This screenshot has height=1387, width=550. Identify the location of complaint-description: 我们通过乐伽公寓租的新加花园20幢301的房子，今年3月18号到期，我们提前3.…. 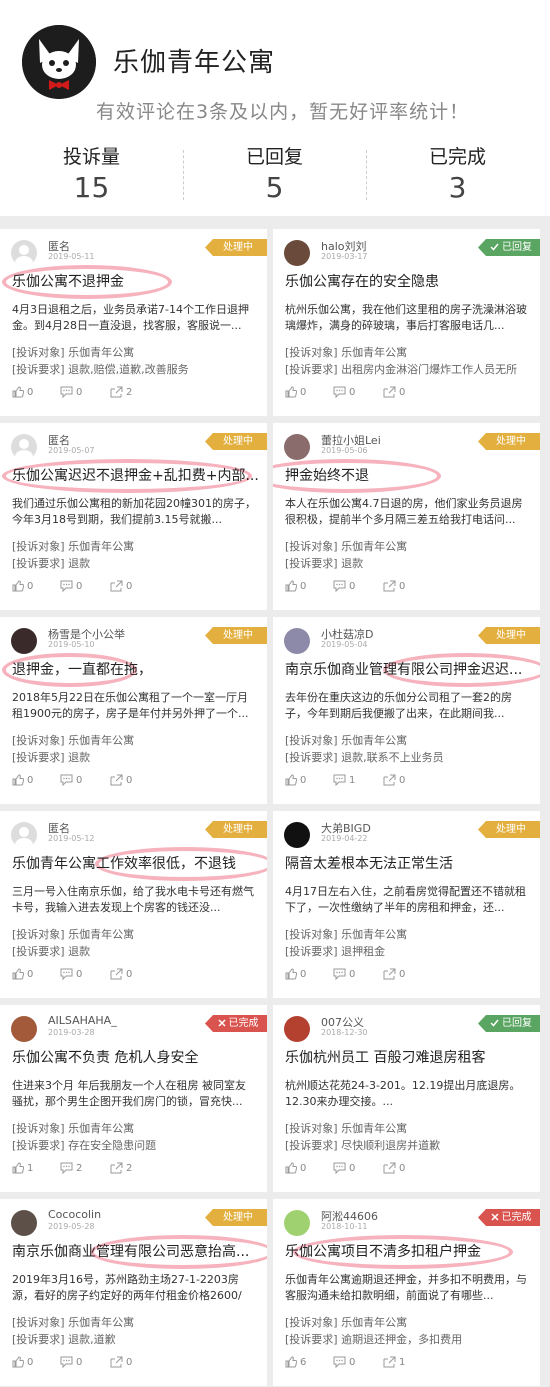
(134, 512).